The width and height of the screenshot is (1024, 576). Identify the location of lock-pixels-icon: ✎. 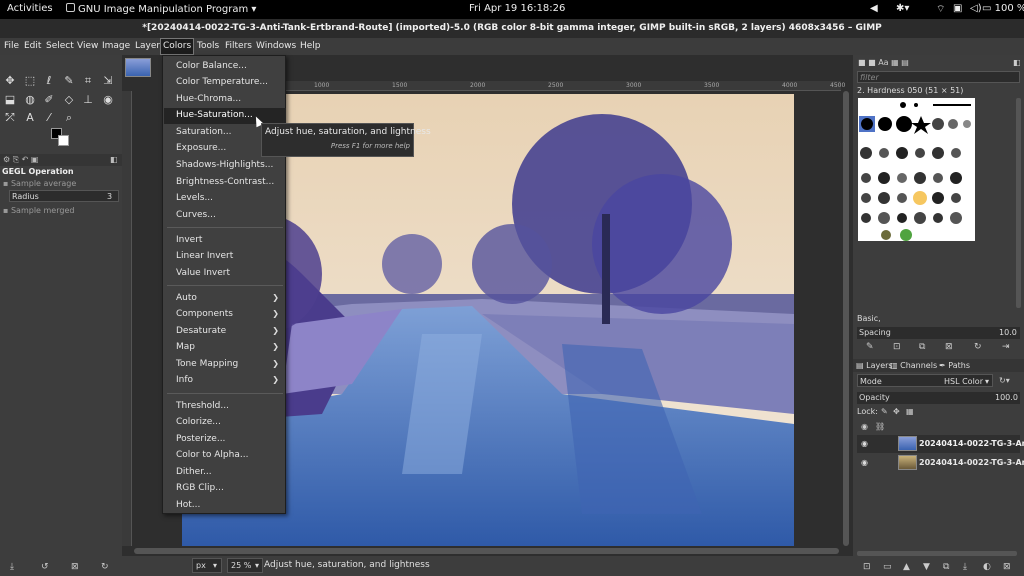
(884, 411).